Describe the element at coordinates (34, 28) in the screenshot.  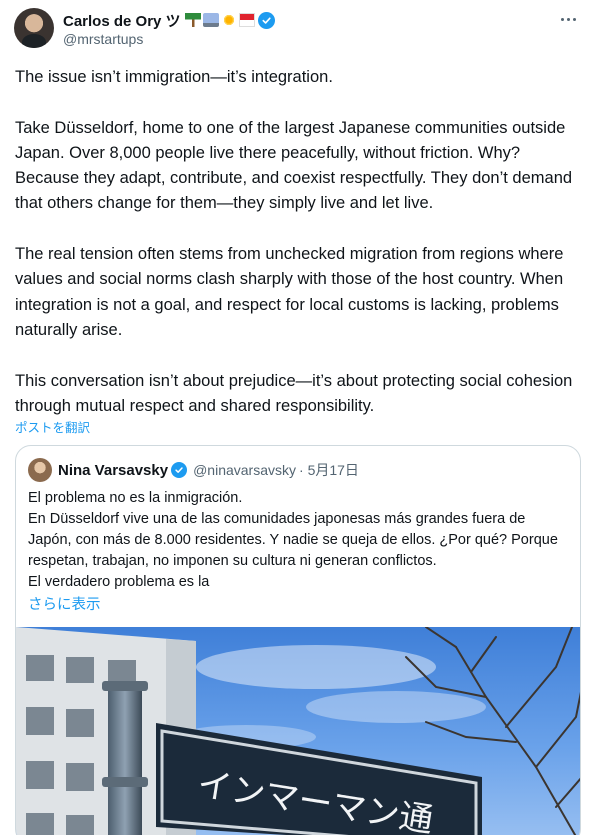
I see `author-avatar` at that location.